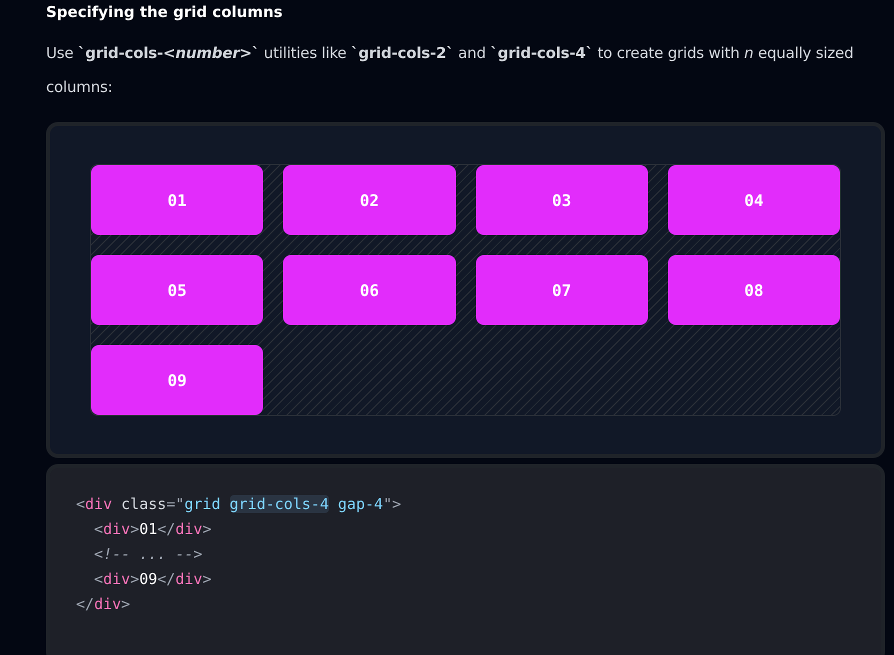 The image size is (894, 655). Describe the element at coordinates (562, 290) in the screenshot. I see `grid-item: 07` at that location.